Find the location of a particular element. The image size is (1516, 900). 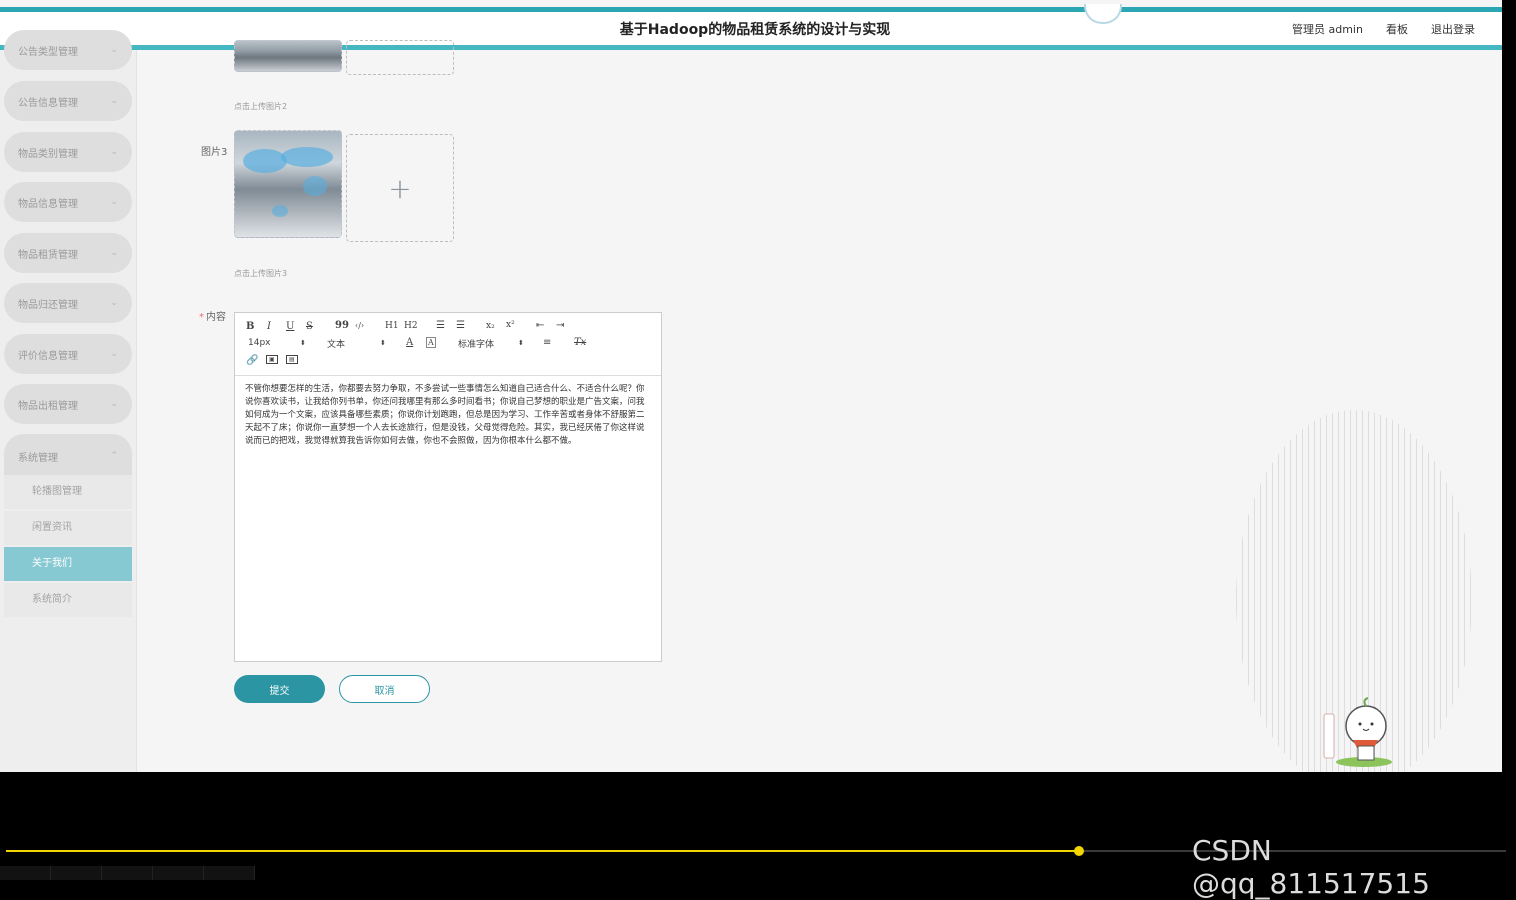

admin-user-label: 管理员 admin is located at coordinates (1327, 29).